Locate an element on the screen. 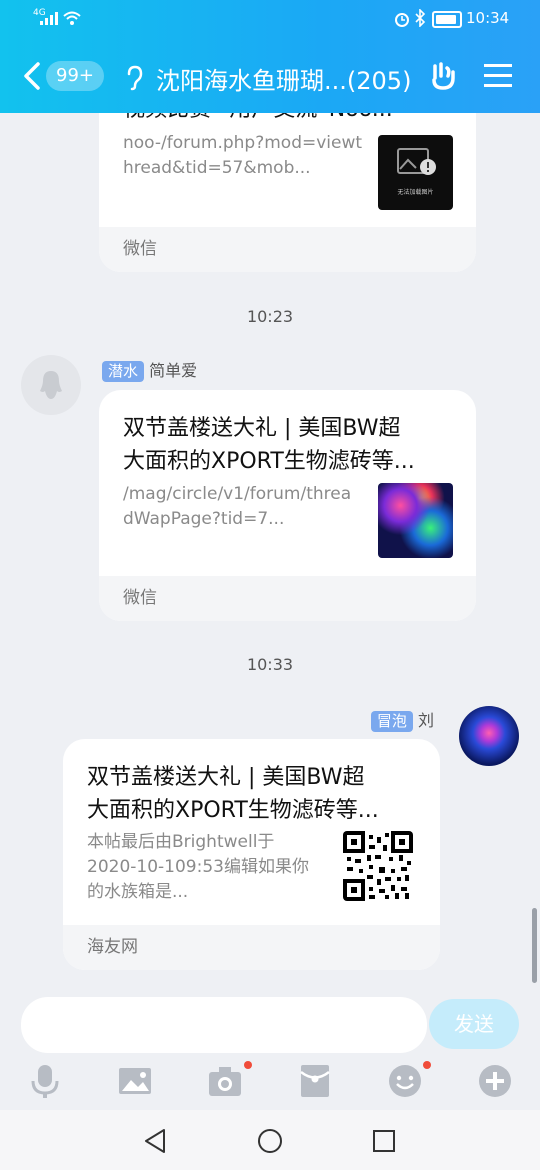 The width and height of the screenshot is (540, 1170). message-input is located at coordinates (224, 1025).